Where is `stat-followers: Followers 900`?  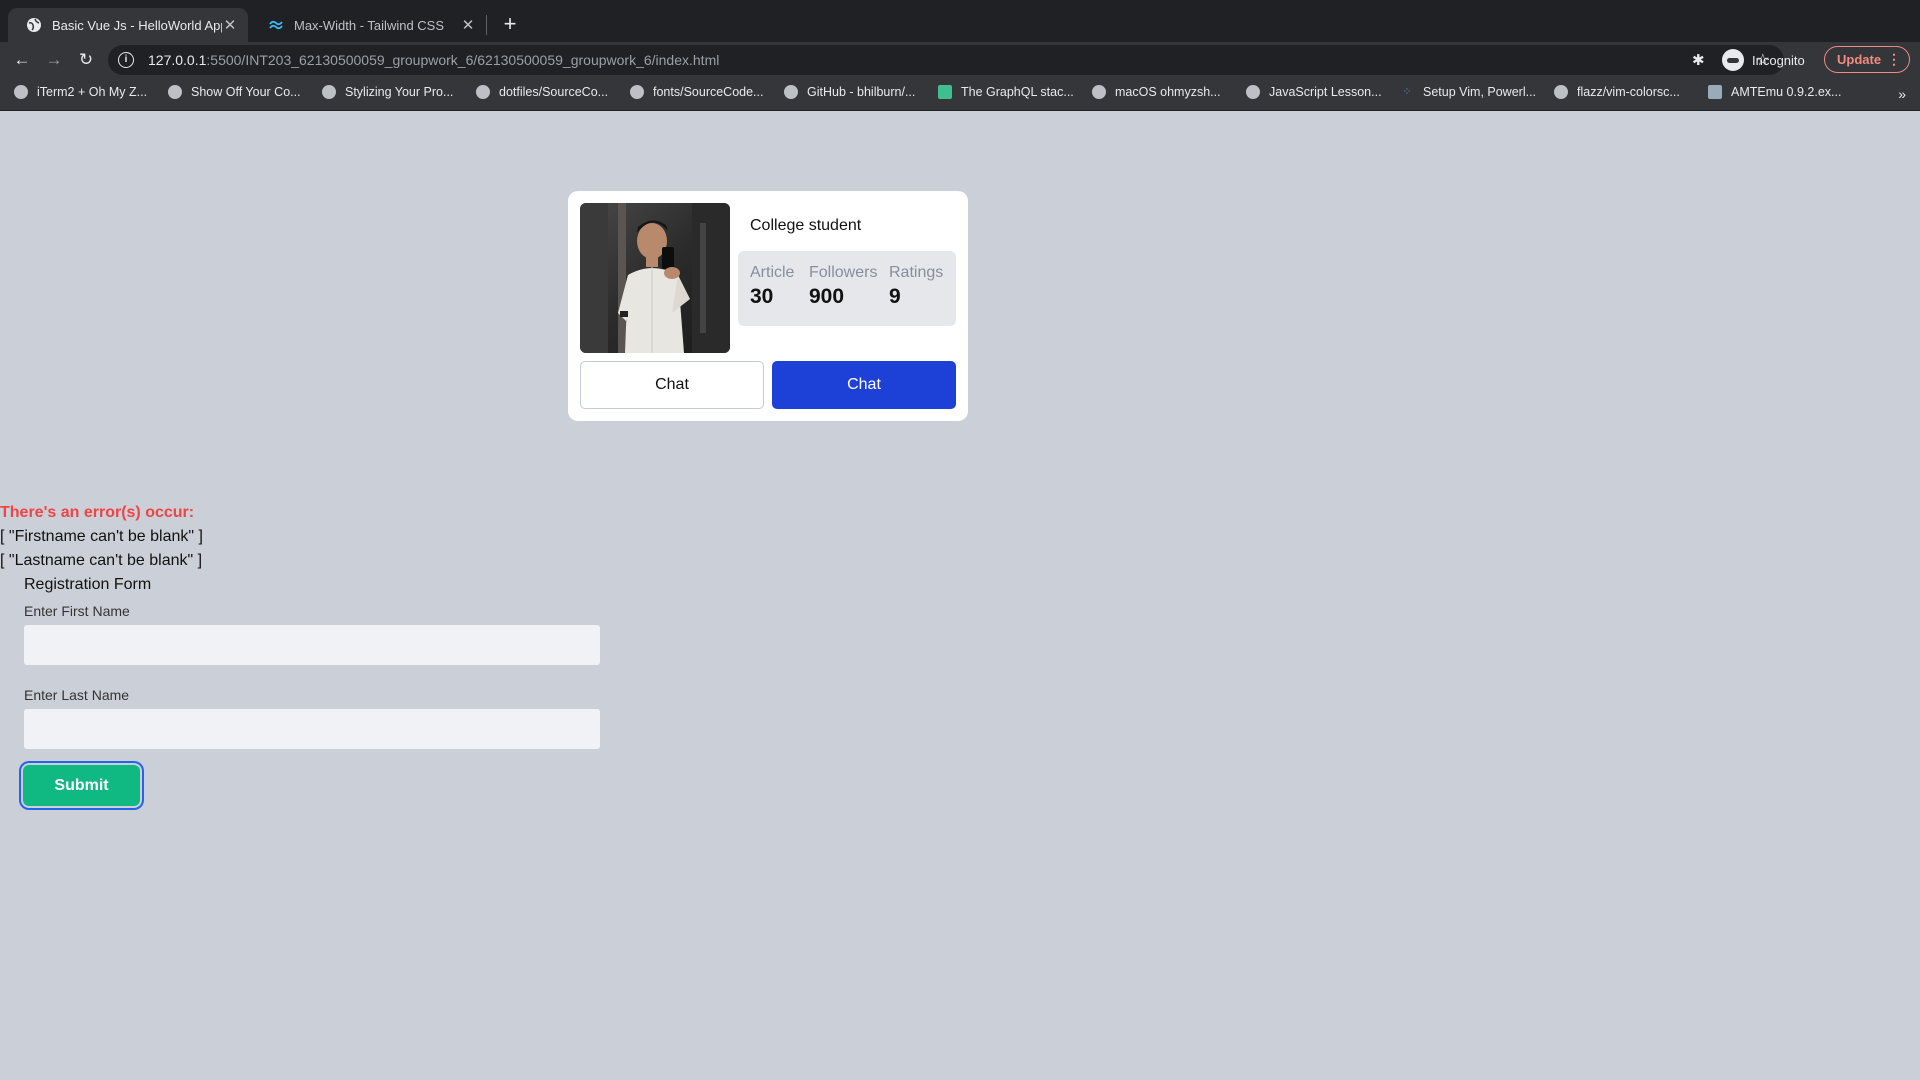 stat-followers: Followers 900 is located at coordinates (843, 286).